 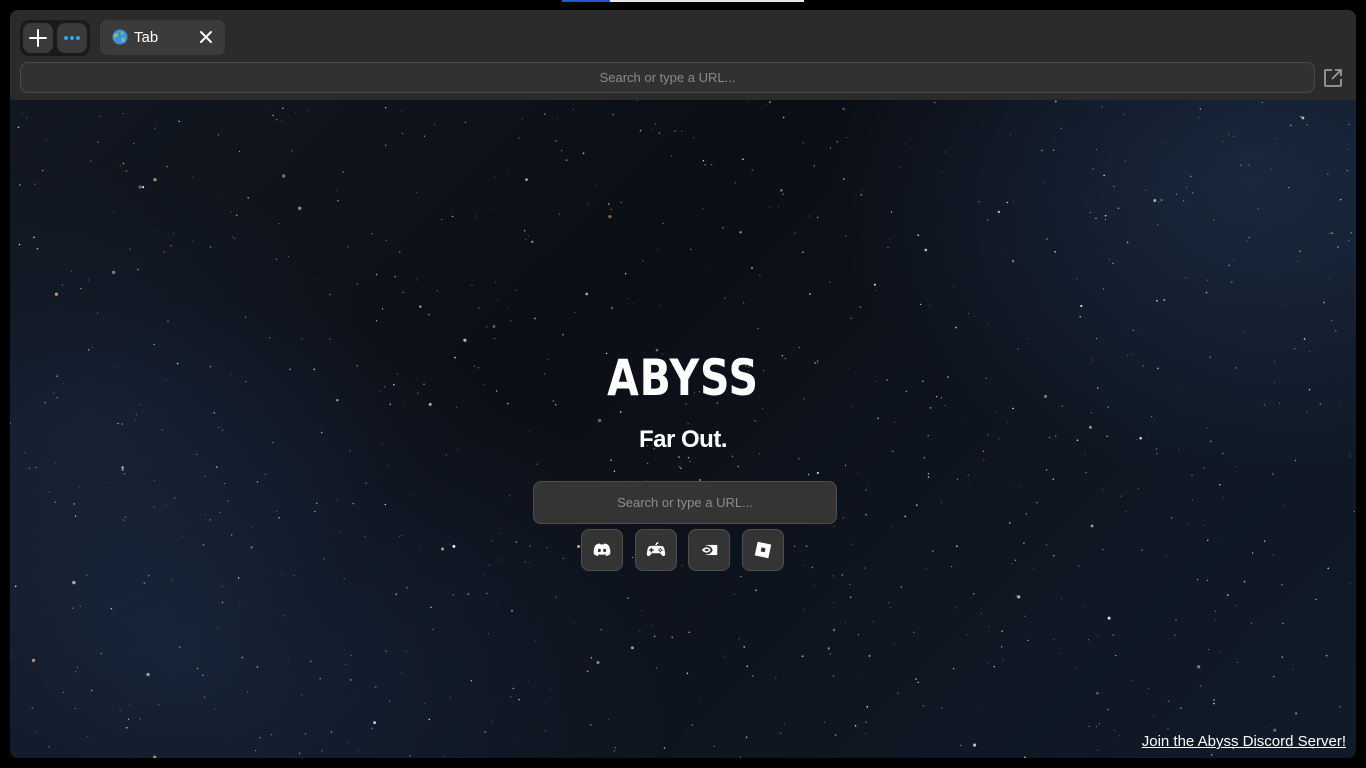 What do you see at coordinates (602, 550) in the screenshot?
I see `shortcut-discord-button` at bounding box center [602, 550].